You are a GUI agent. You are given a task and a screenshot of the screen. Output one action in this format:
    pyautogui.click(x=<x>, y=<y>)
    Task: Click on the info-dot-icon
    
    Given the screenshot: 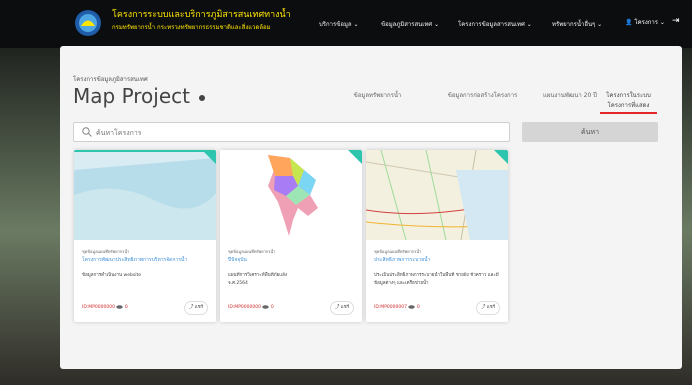 What is the action you would take?
    pyautogui.click(x=202, y=97)
    